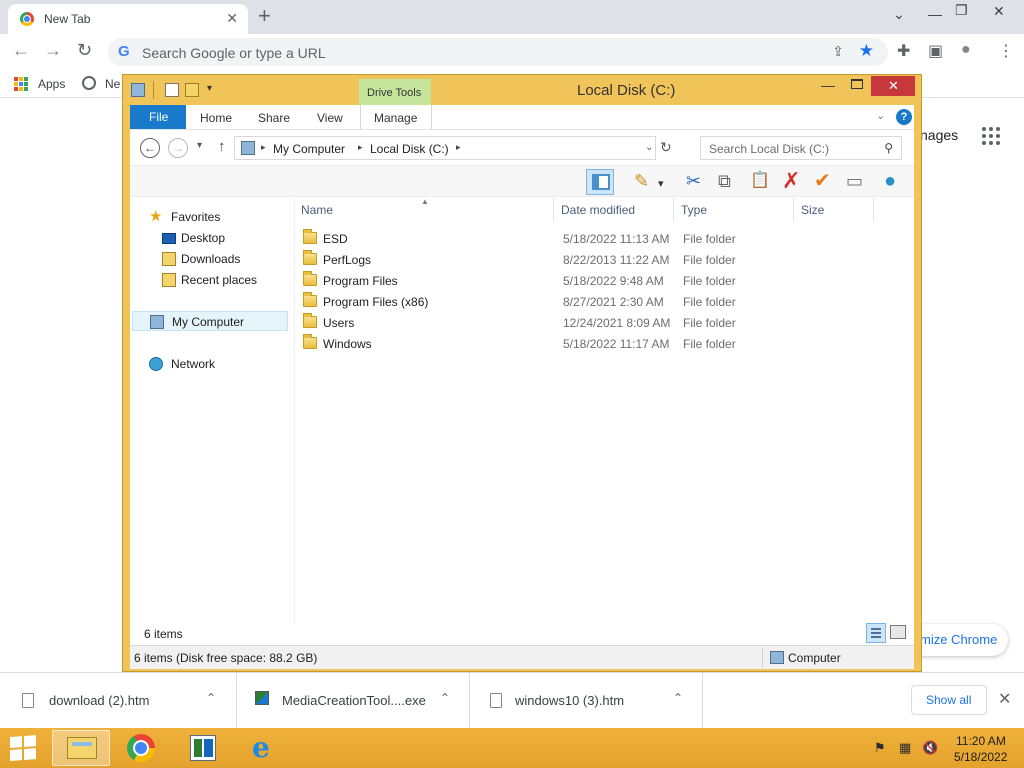 The height and width of the screenshot is (768, 1024). Describe the element at coordinates (812, 210) in the screenshot. I see `column-header-size: Size` at that location.